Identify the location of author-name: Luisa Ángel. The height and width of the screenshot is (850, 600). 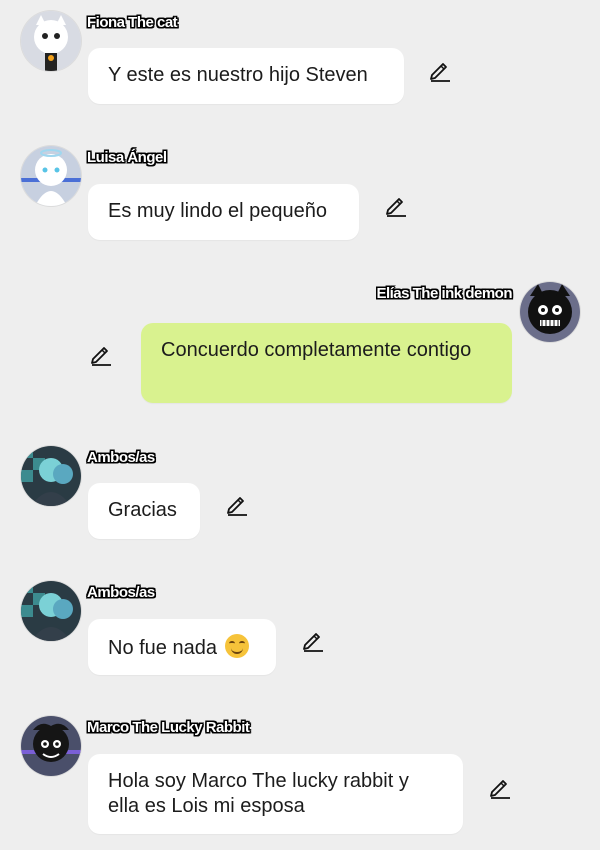
(127, 157).